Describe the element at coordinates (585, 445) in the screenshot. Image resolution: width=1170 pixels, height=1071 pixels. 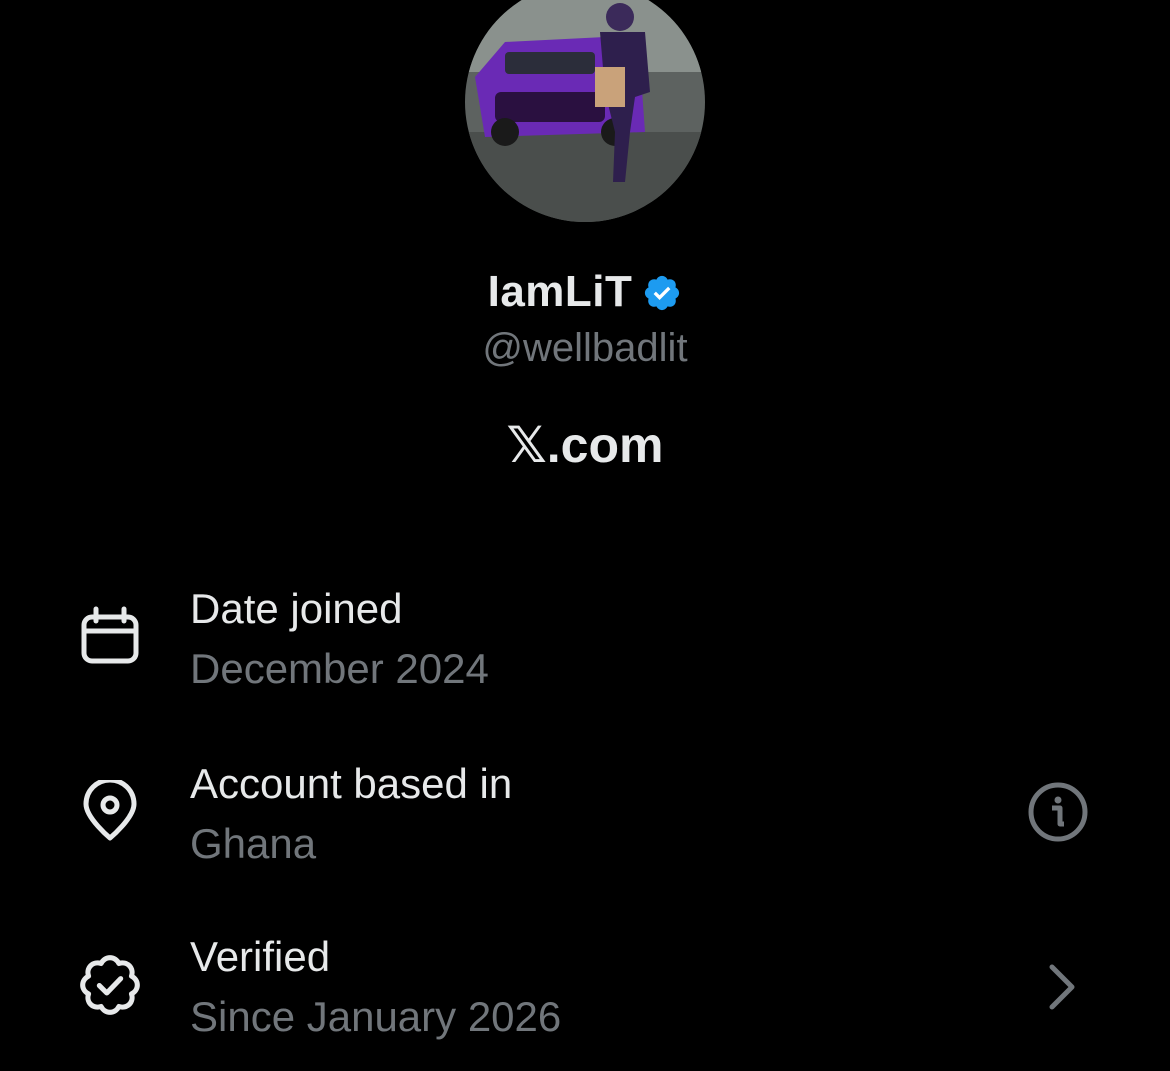
I see `profile-site-label: 𝕏.com` at that location.